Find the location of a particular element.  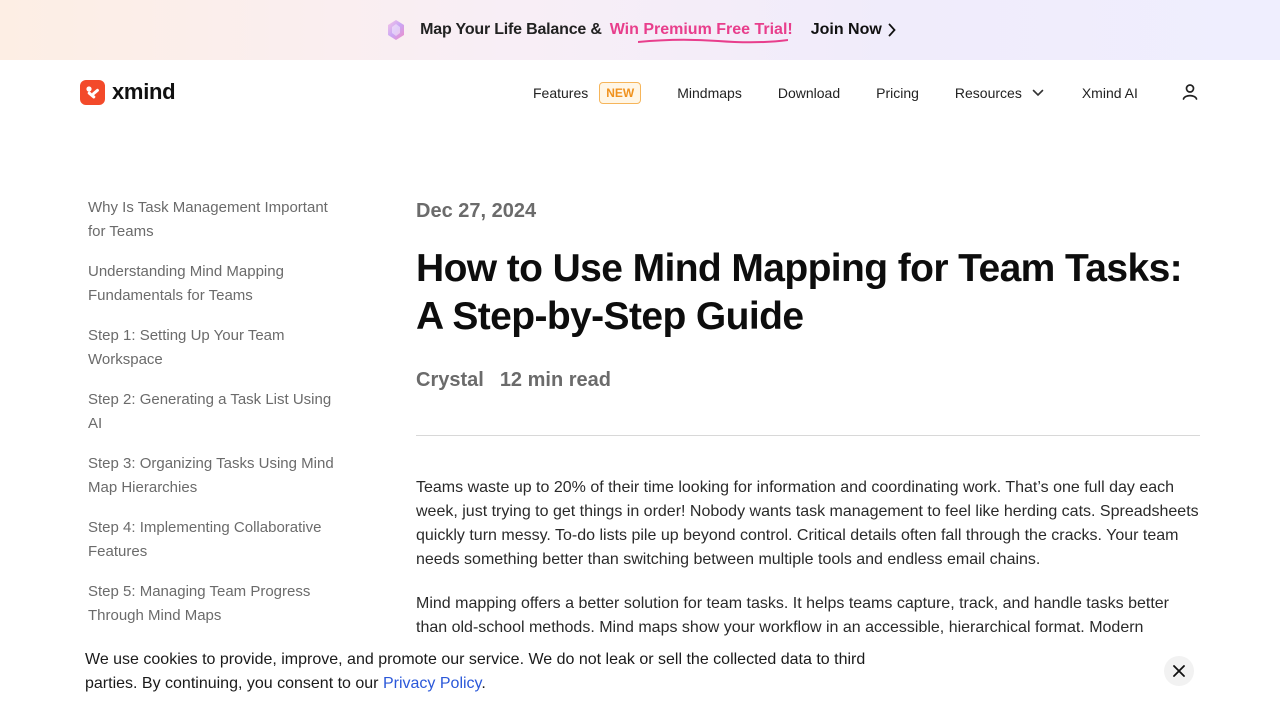

article-author: Crystal is located at coordinates (450, 380).